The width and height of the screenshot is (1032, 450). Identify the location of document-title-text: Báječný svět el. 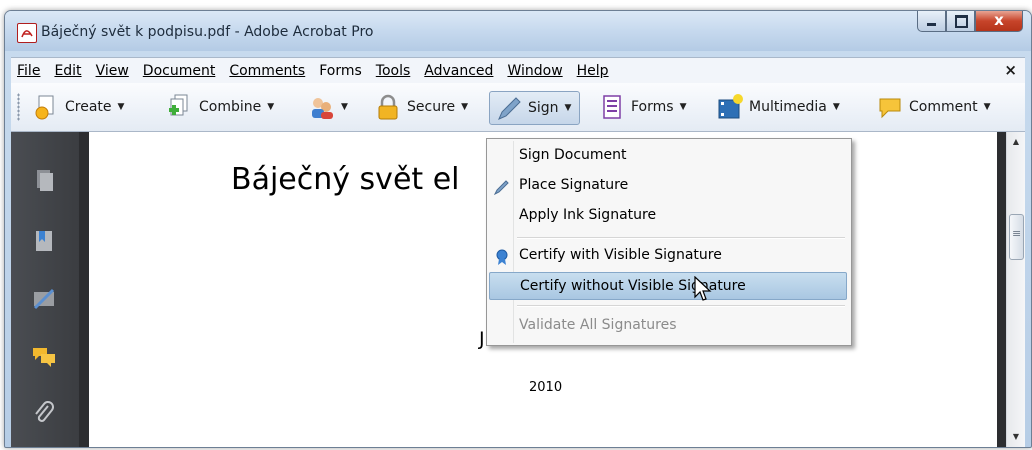
(345, 179).